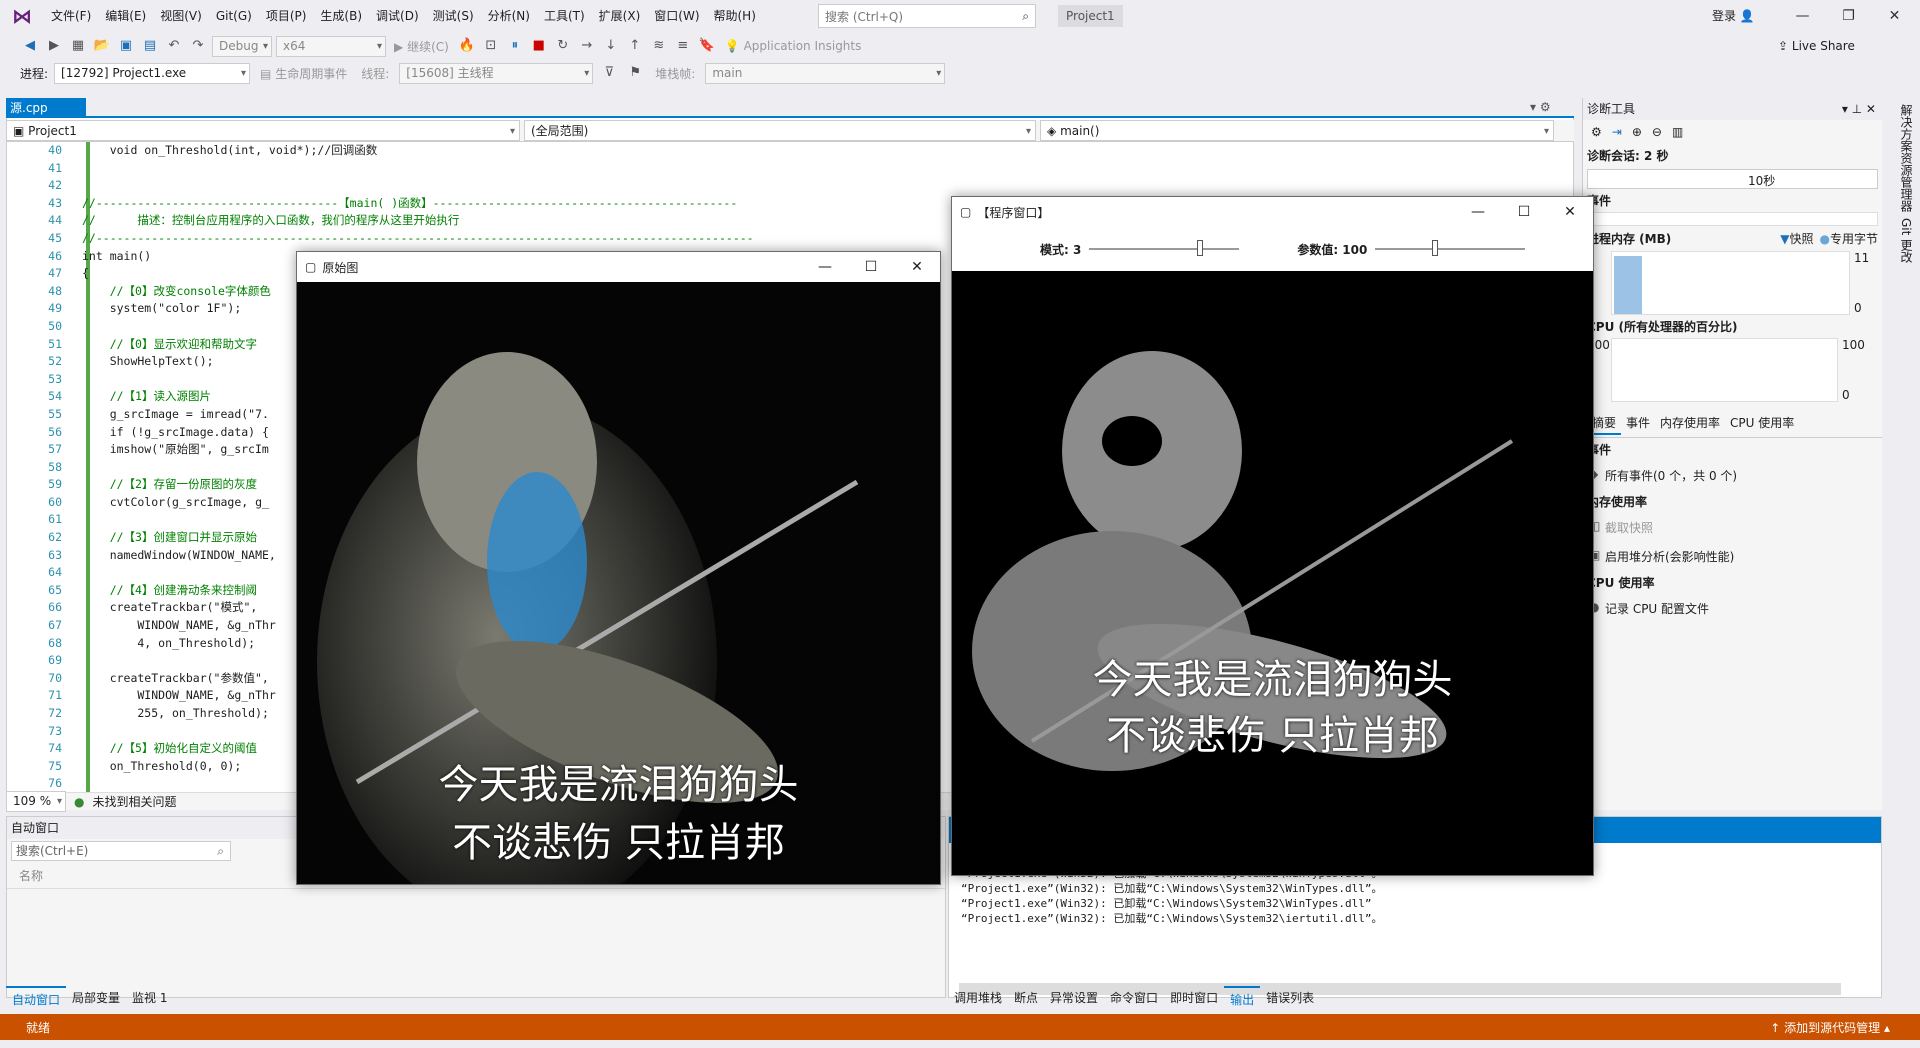  Describe the element at coordinates (635, 73) in the screenshot. I see `flag-icon: ⚑` at that location.